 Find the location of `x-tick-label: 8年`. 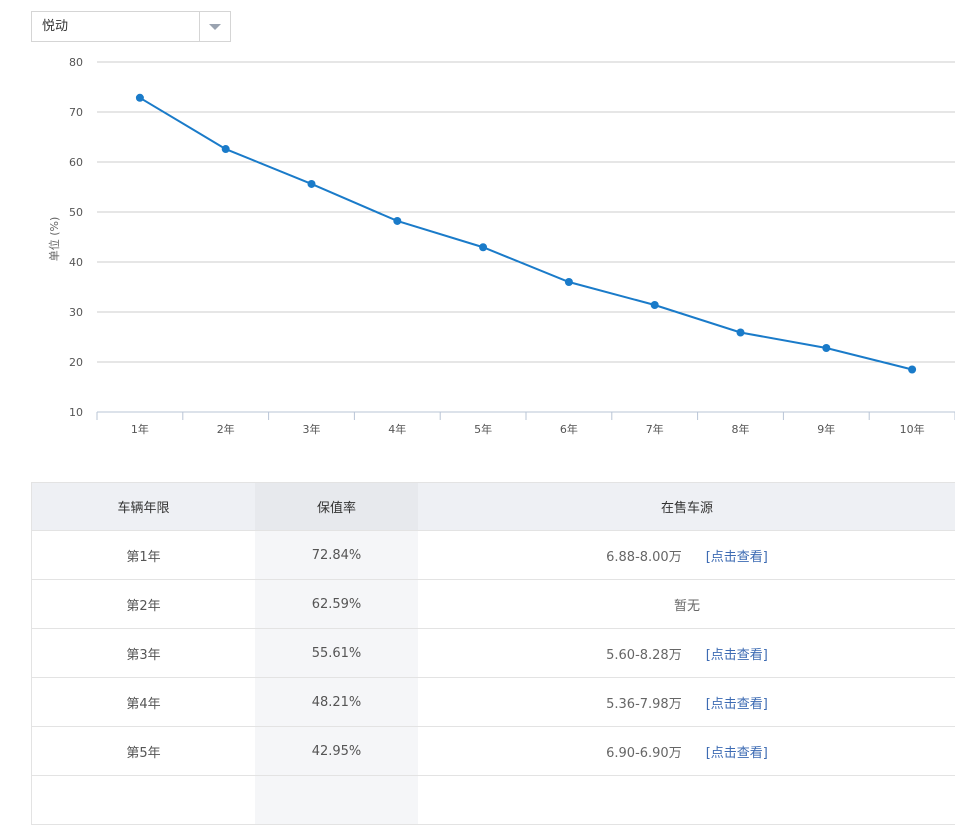

x-tick-label: 8年 is located at coordinates (741, 429).